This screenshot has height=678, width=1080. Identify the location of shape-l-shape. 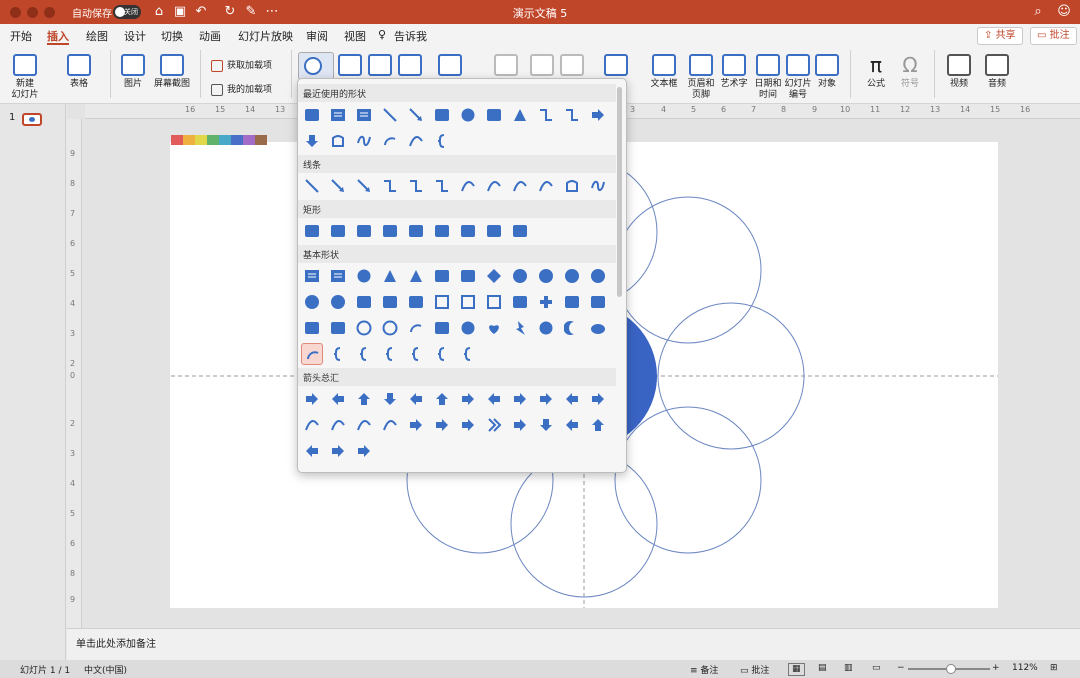
(494, 302).